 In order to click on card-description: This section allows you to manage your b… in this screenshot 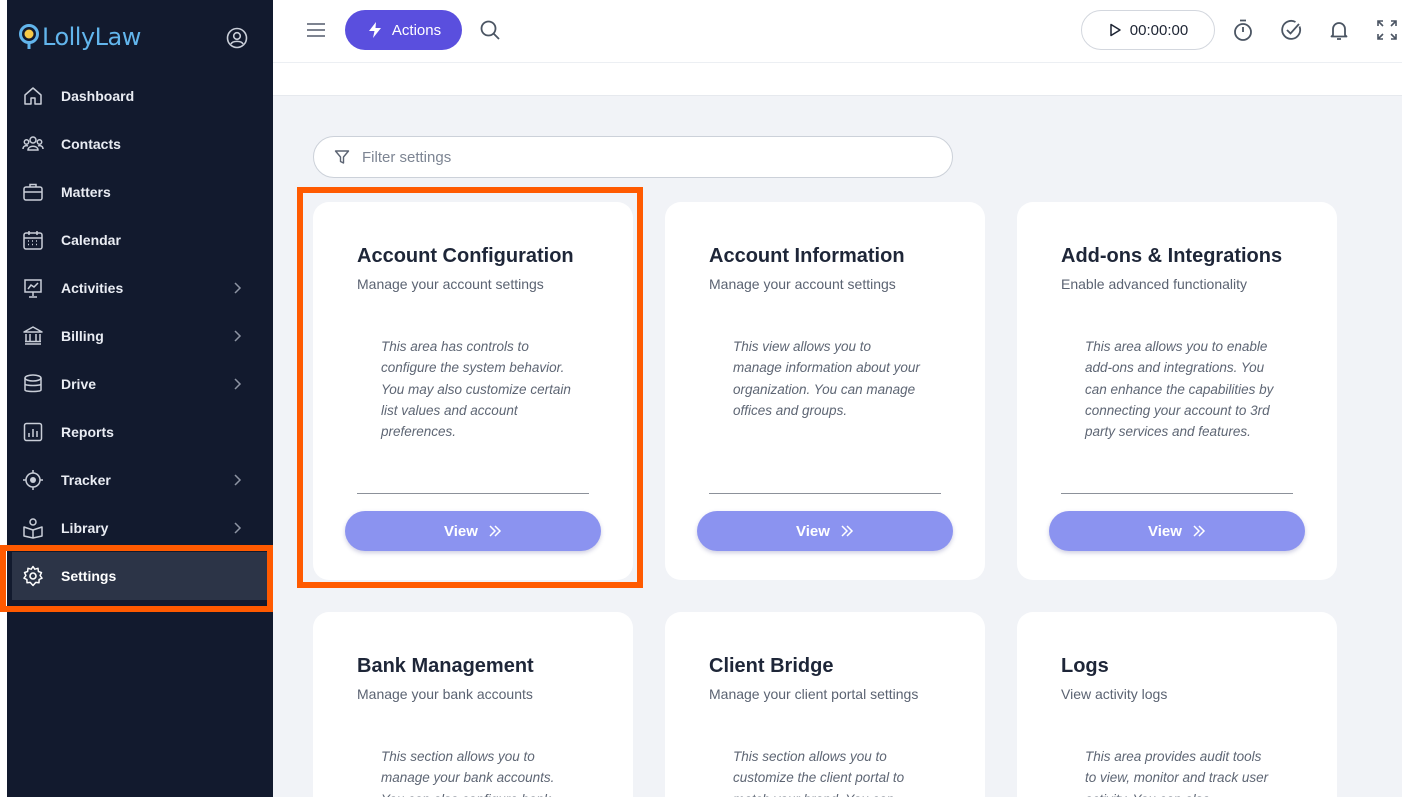, I will do `click(468, 773)`.